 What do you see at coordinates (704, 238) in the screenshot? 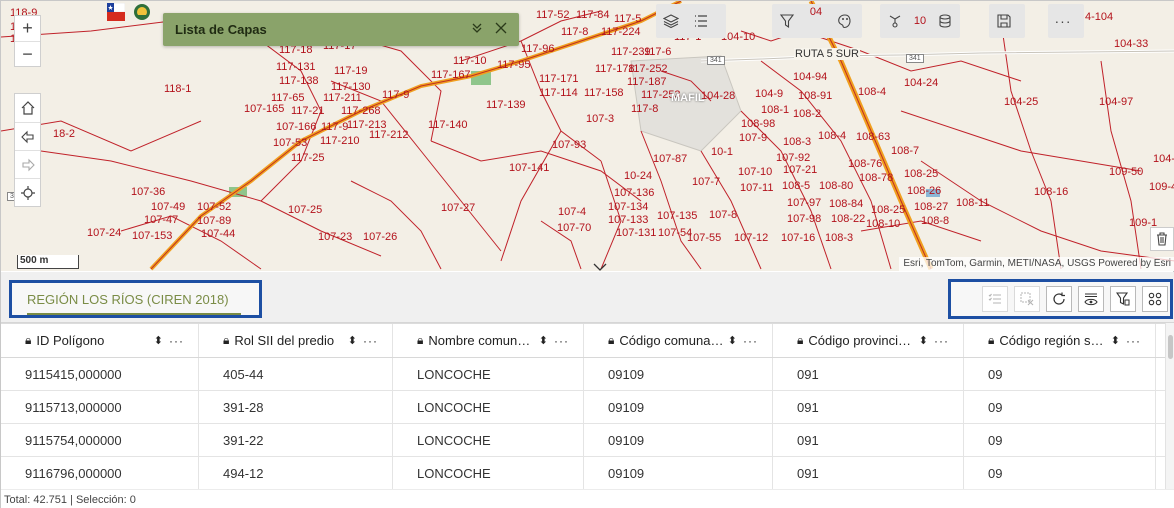
I see `parcel-label: 107-55` at bounding box center [704, 238].